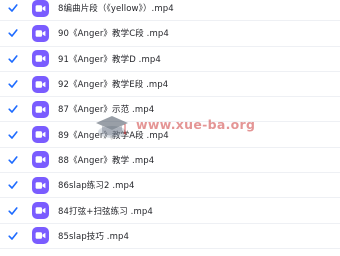  What do you see at coordinates (105, 211) in the screenshot?
I see `file-name: 84打弦+扫弦练习 .mp4` at bounding box center [105, 211].